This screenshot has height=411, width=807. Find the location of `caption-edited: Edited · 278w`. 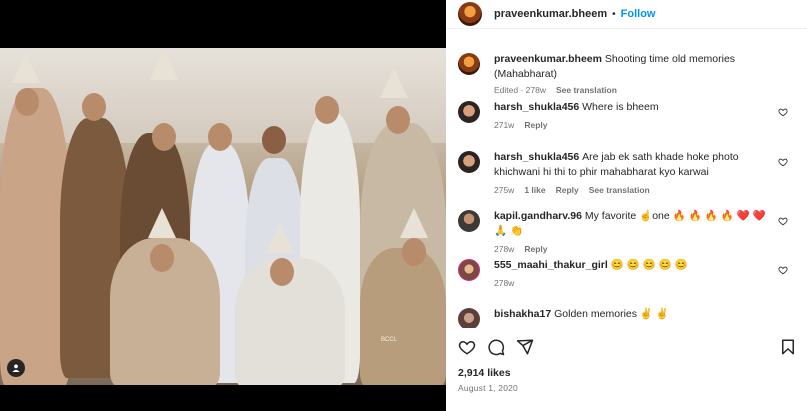

caption-edited: Edited · 278w is located at coordinates (520, 90).